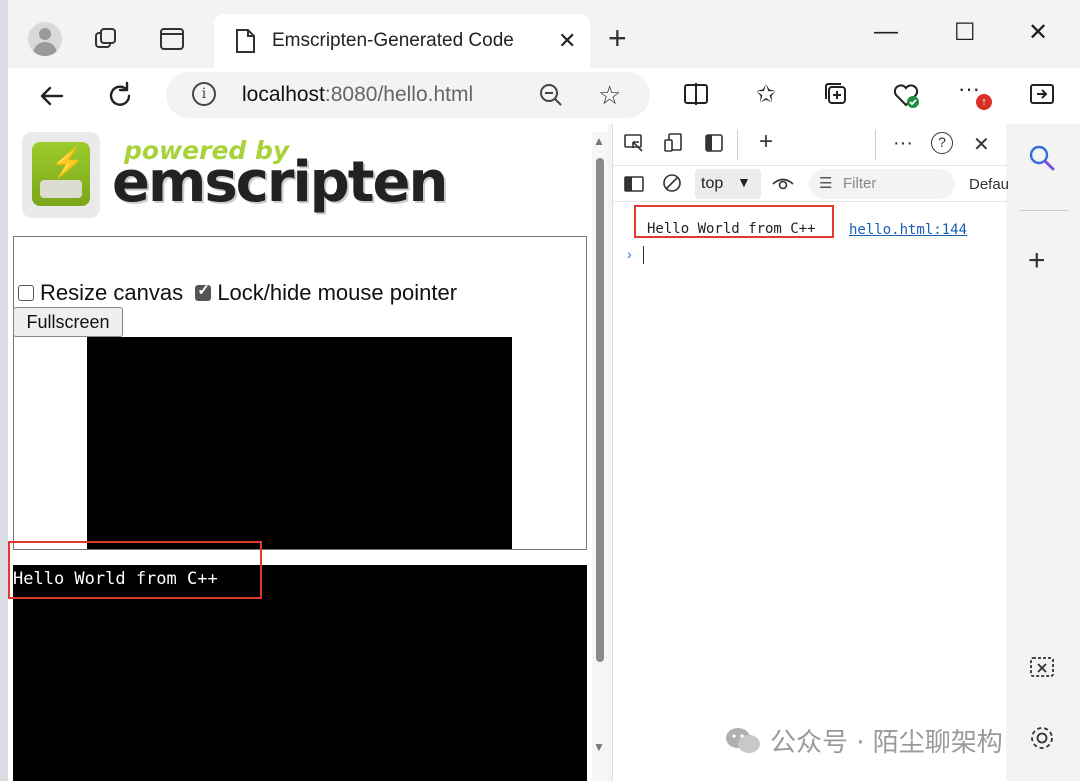 The height and width of the screenshot is (781, 1080). What do you see at coordinates (551, 97) in the screenshot?
I see `zoom-out-icon` at bounding box center [551, 97].